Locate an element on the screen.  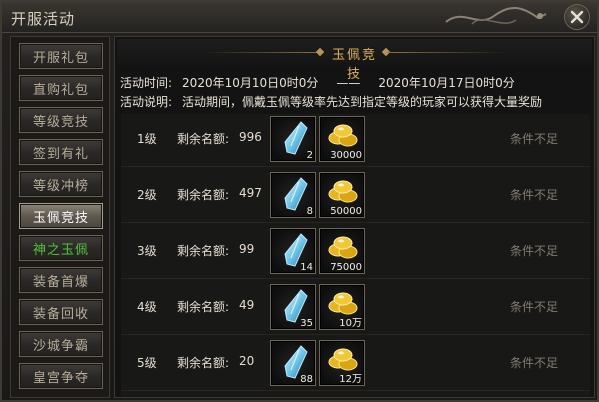
quota-value: 99 is located at coordinates (247, 249).